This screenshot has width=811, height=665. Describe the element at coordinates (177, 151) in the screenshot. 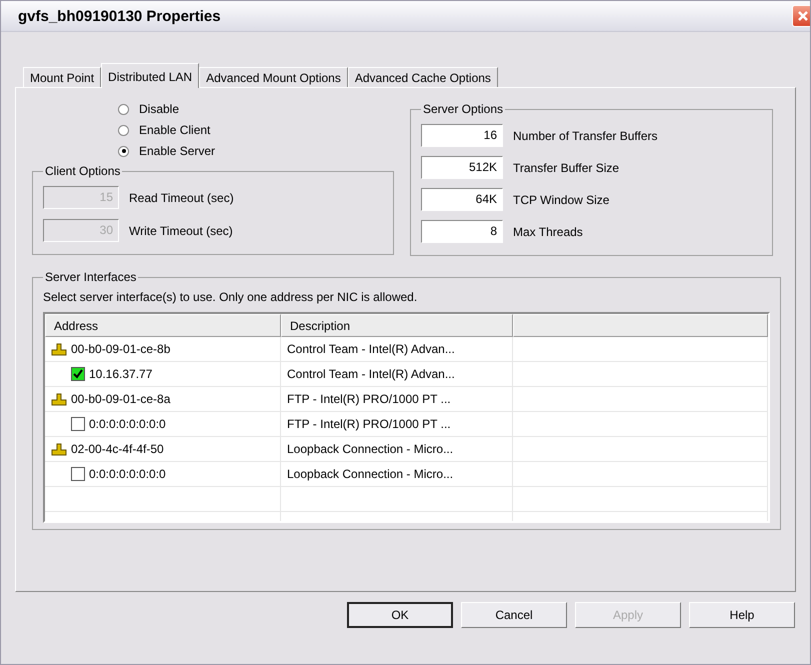

I see `radio-label: Enable Server` at that location.